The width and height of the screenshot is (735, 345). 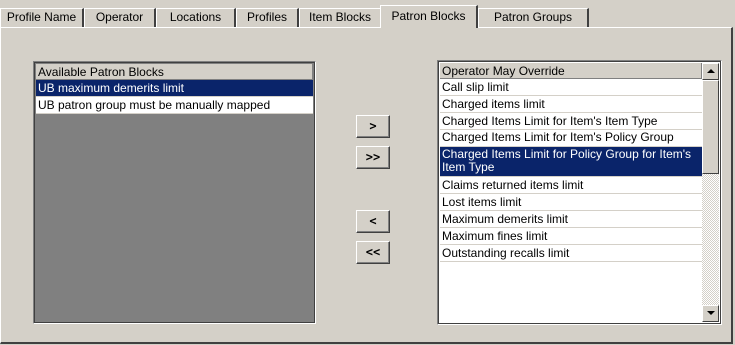 I want to click on remove-all-button: <<, so click(x=373, y=252).